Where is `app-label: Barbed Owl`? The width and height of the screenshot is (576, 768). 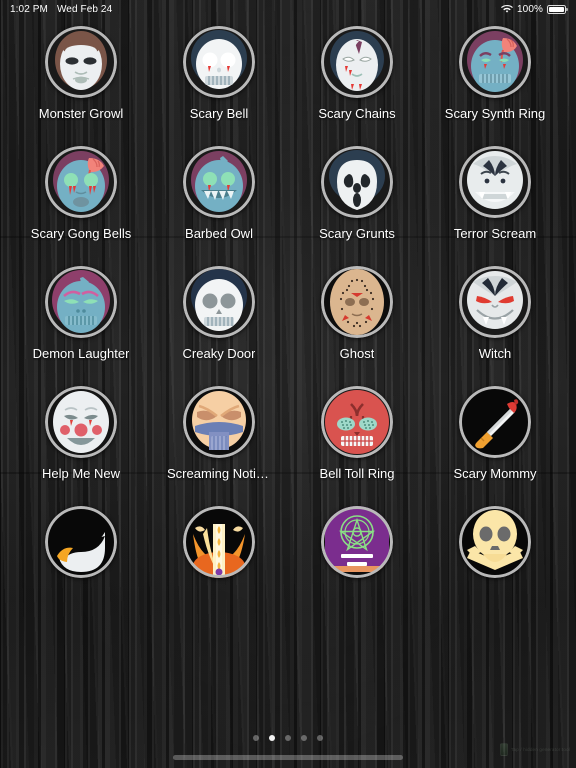
app-label: Barbed Owl is located at coordinates (219, 233).